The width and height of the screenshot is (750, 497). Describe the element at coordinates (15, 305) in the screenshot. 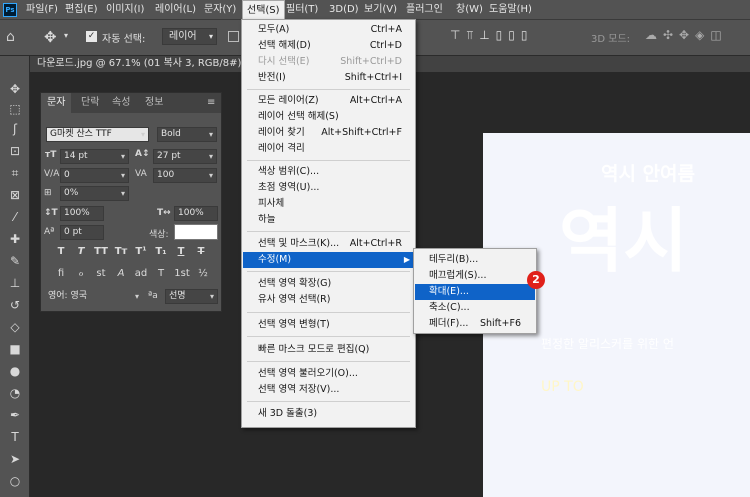

I see `history-brush-icon: ↺` at that location.